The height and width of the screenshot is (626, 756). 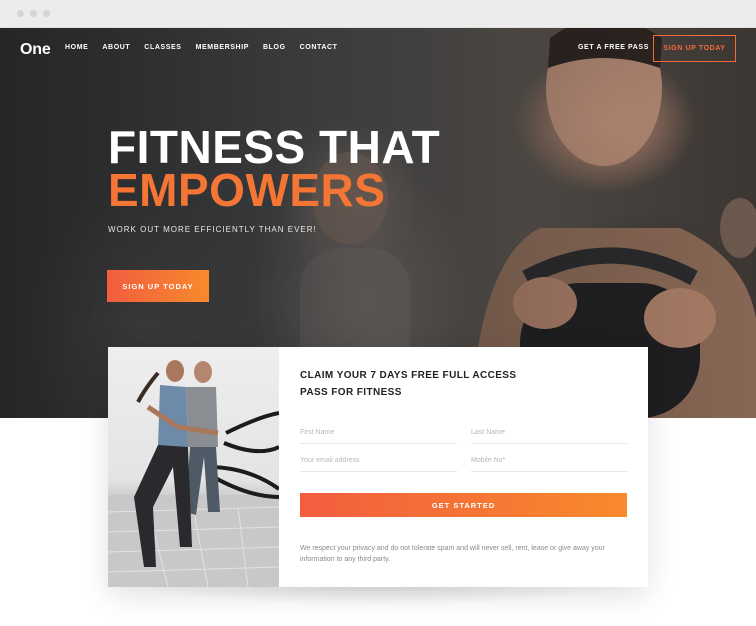 I want to click on nav-classes: CLASSES, so click(x=162, y=47).